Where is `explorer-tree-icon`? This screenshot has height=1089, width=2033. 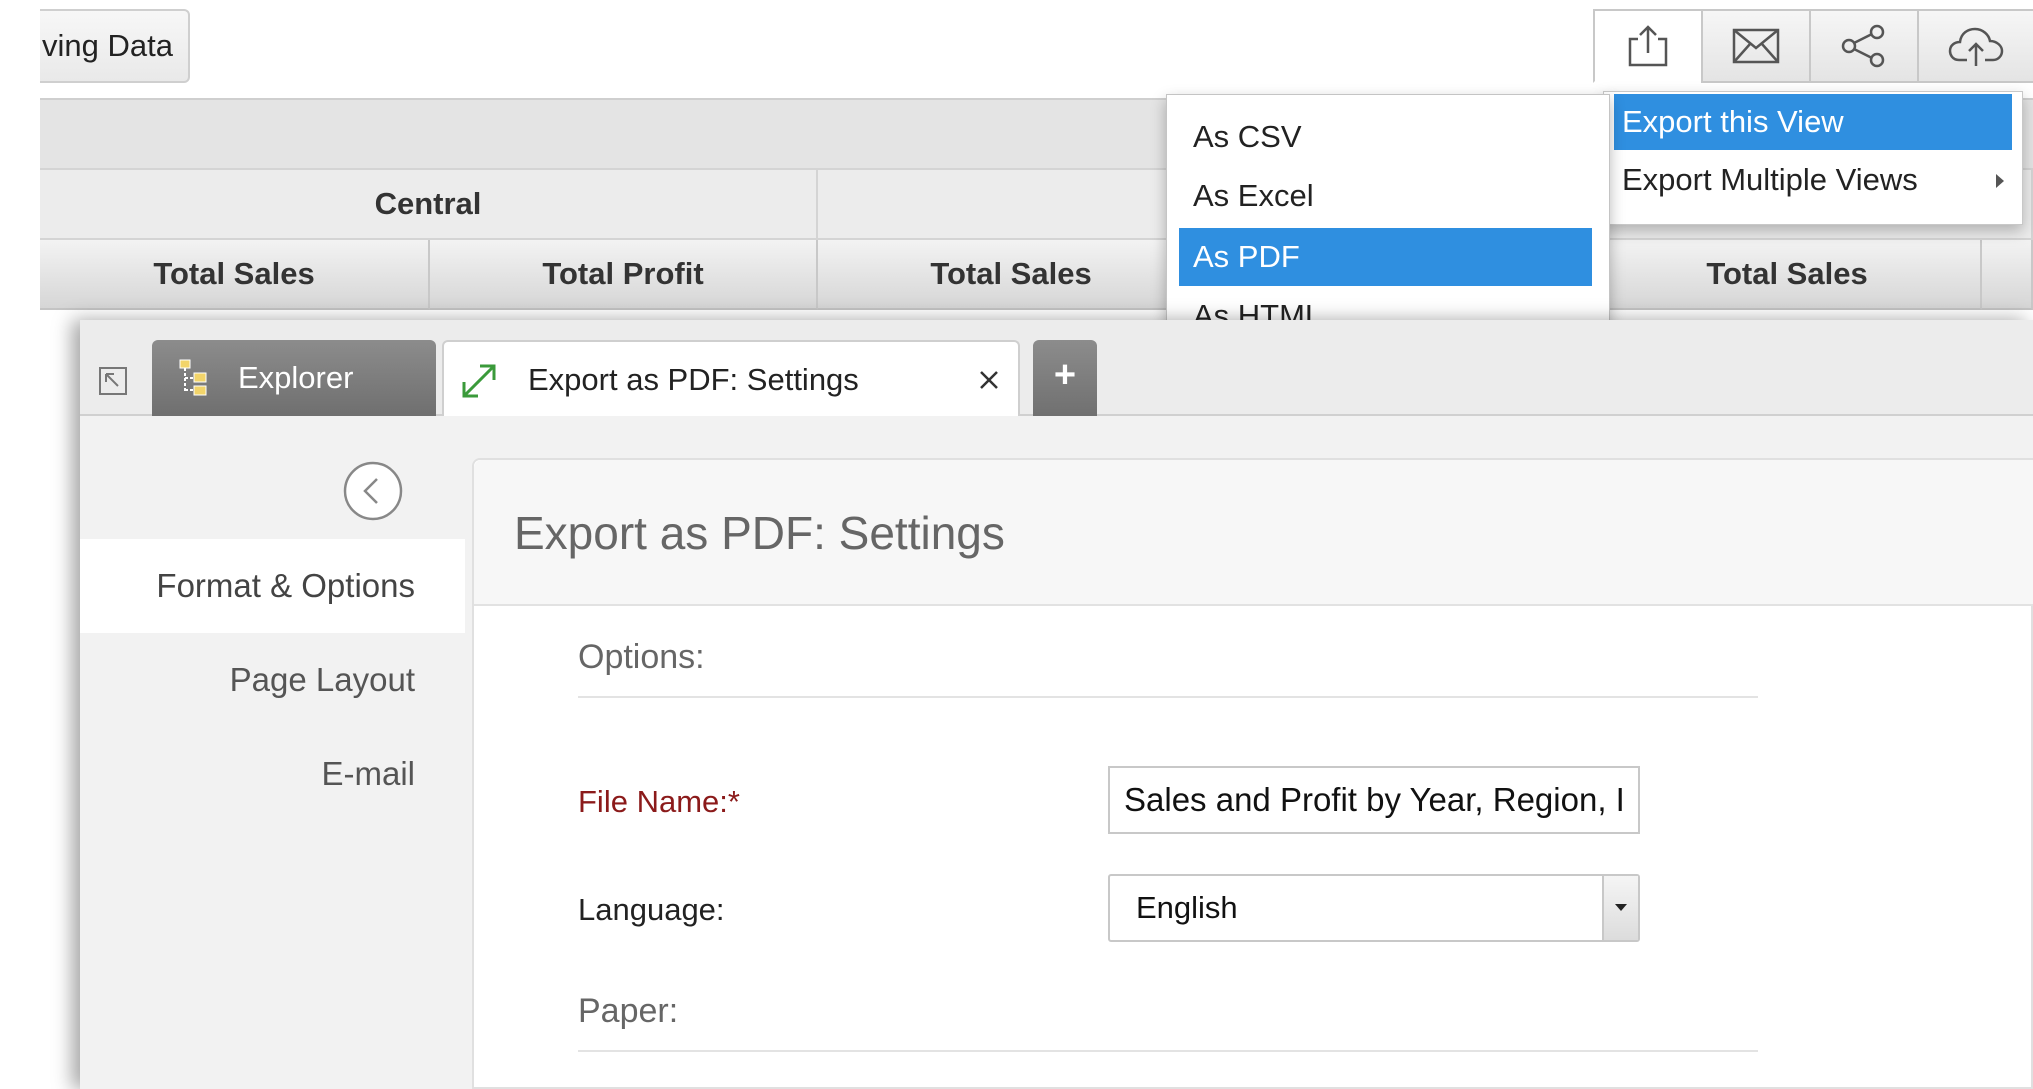 explorer-tree-icon is located at coordinates (193, 377).